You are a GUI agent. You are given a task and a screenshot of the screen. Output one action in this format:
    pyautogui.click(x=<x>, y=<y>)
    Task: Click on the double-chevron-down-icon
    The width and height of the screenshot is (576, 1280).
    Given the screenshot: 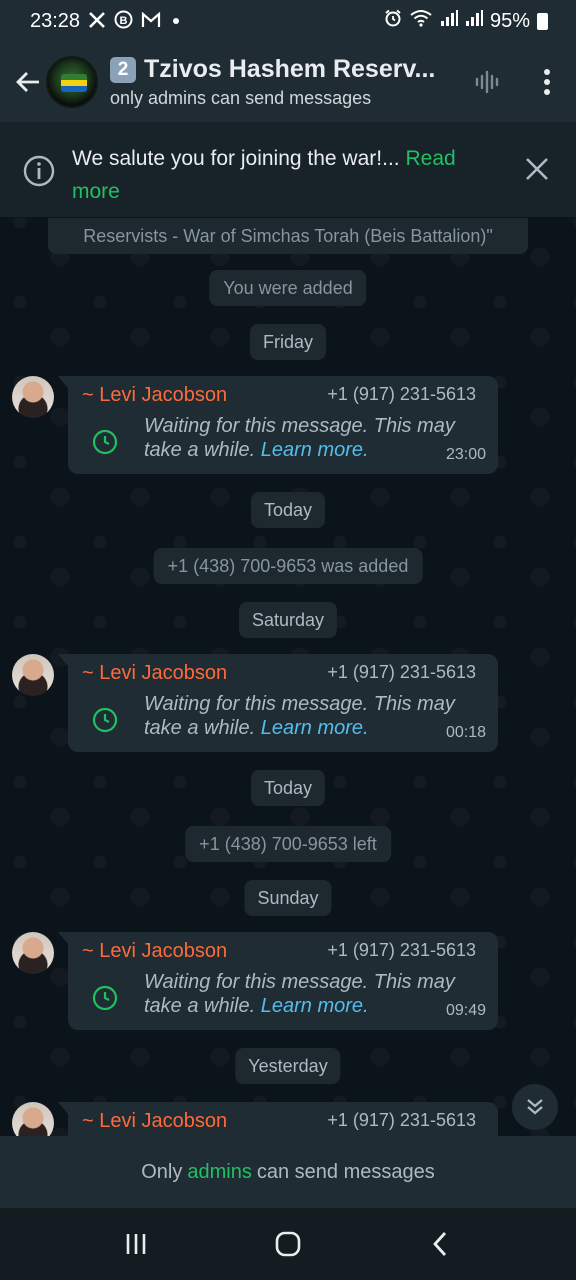 What is the action you would take?
    pyautogui.click(x=535, y=1107)
    